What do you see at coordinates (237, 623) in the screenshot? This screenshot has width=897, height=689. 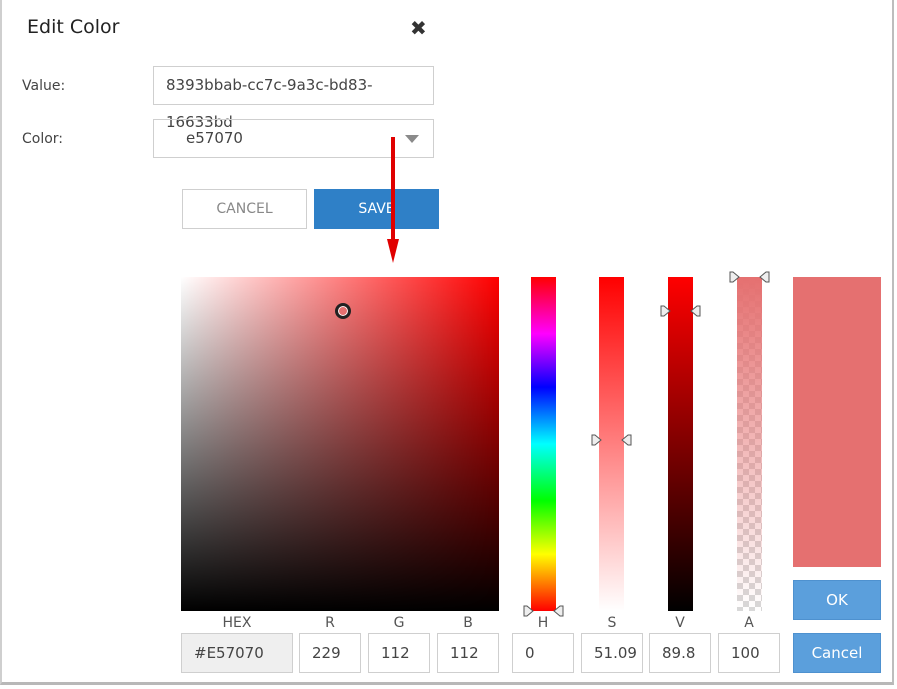 I see `hex-label: HEX` at bounding box center [237, 623].